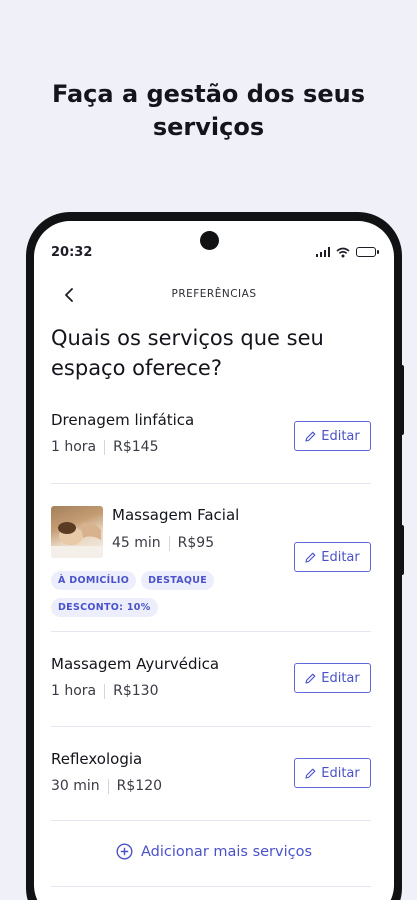 The width and height of the screenshot is (417, 900). Describe the element at coordinates (136, 691) in the screenshot. I see `service-price: R$130` at that location.